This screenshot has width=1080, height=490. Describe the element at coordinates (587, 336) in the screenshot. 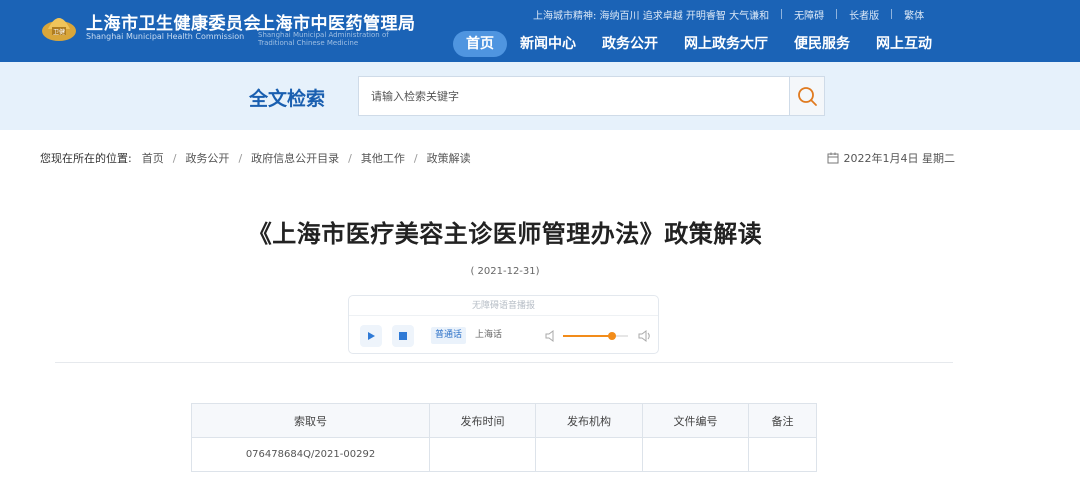

I see `volume-slider-fill` at that location.